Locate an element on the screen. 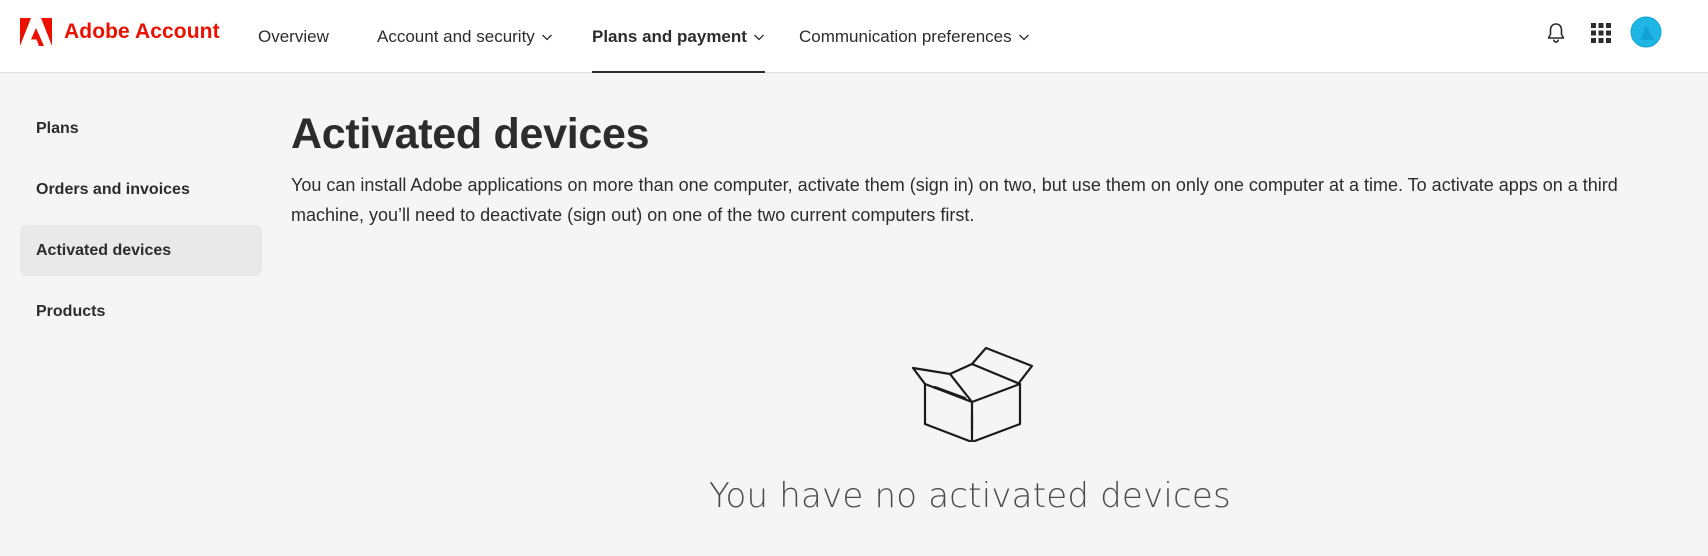  bell-icon is located at coordinates (1556, 33).